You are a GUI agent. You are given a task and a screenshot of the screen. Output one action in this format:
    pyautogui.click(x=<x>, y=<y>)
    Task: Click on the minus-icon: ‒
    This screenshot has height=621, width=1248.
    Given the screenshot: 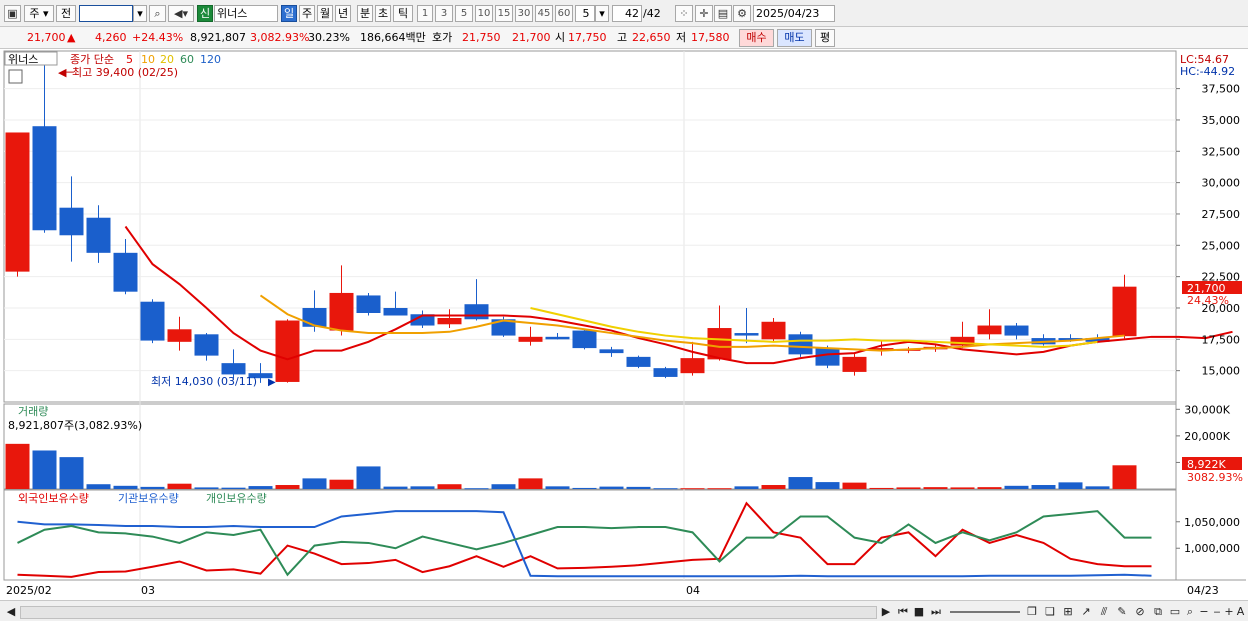 What is the action you would take?
    pyautogui.click(x=1217, y=611)
    